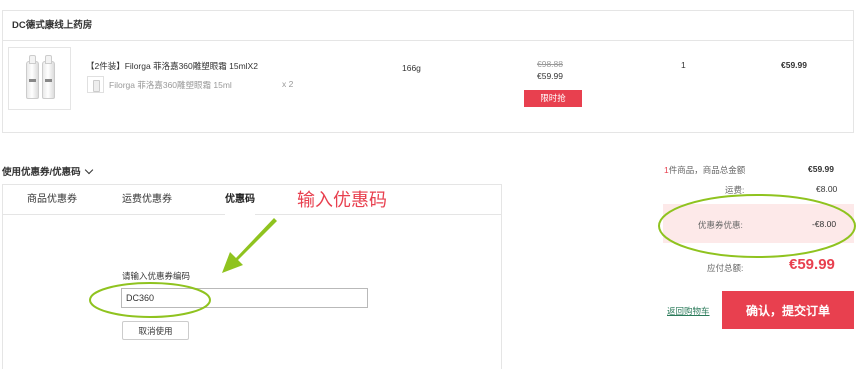  I want to click on sale-price: €59.99, so click(550, 76).